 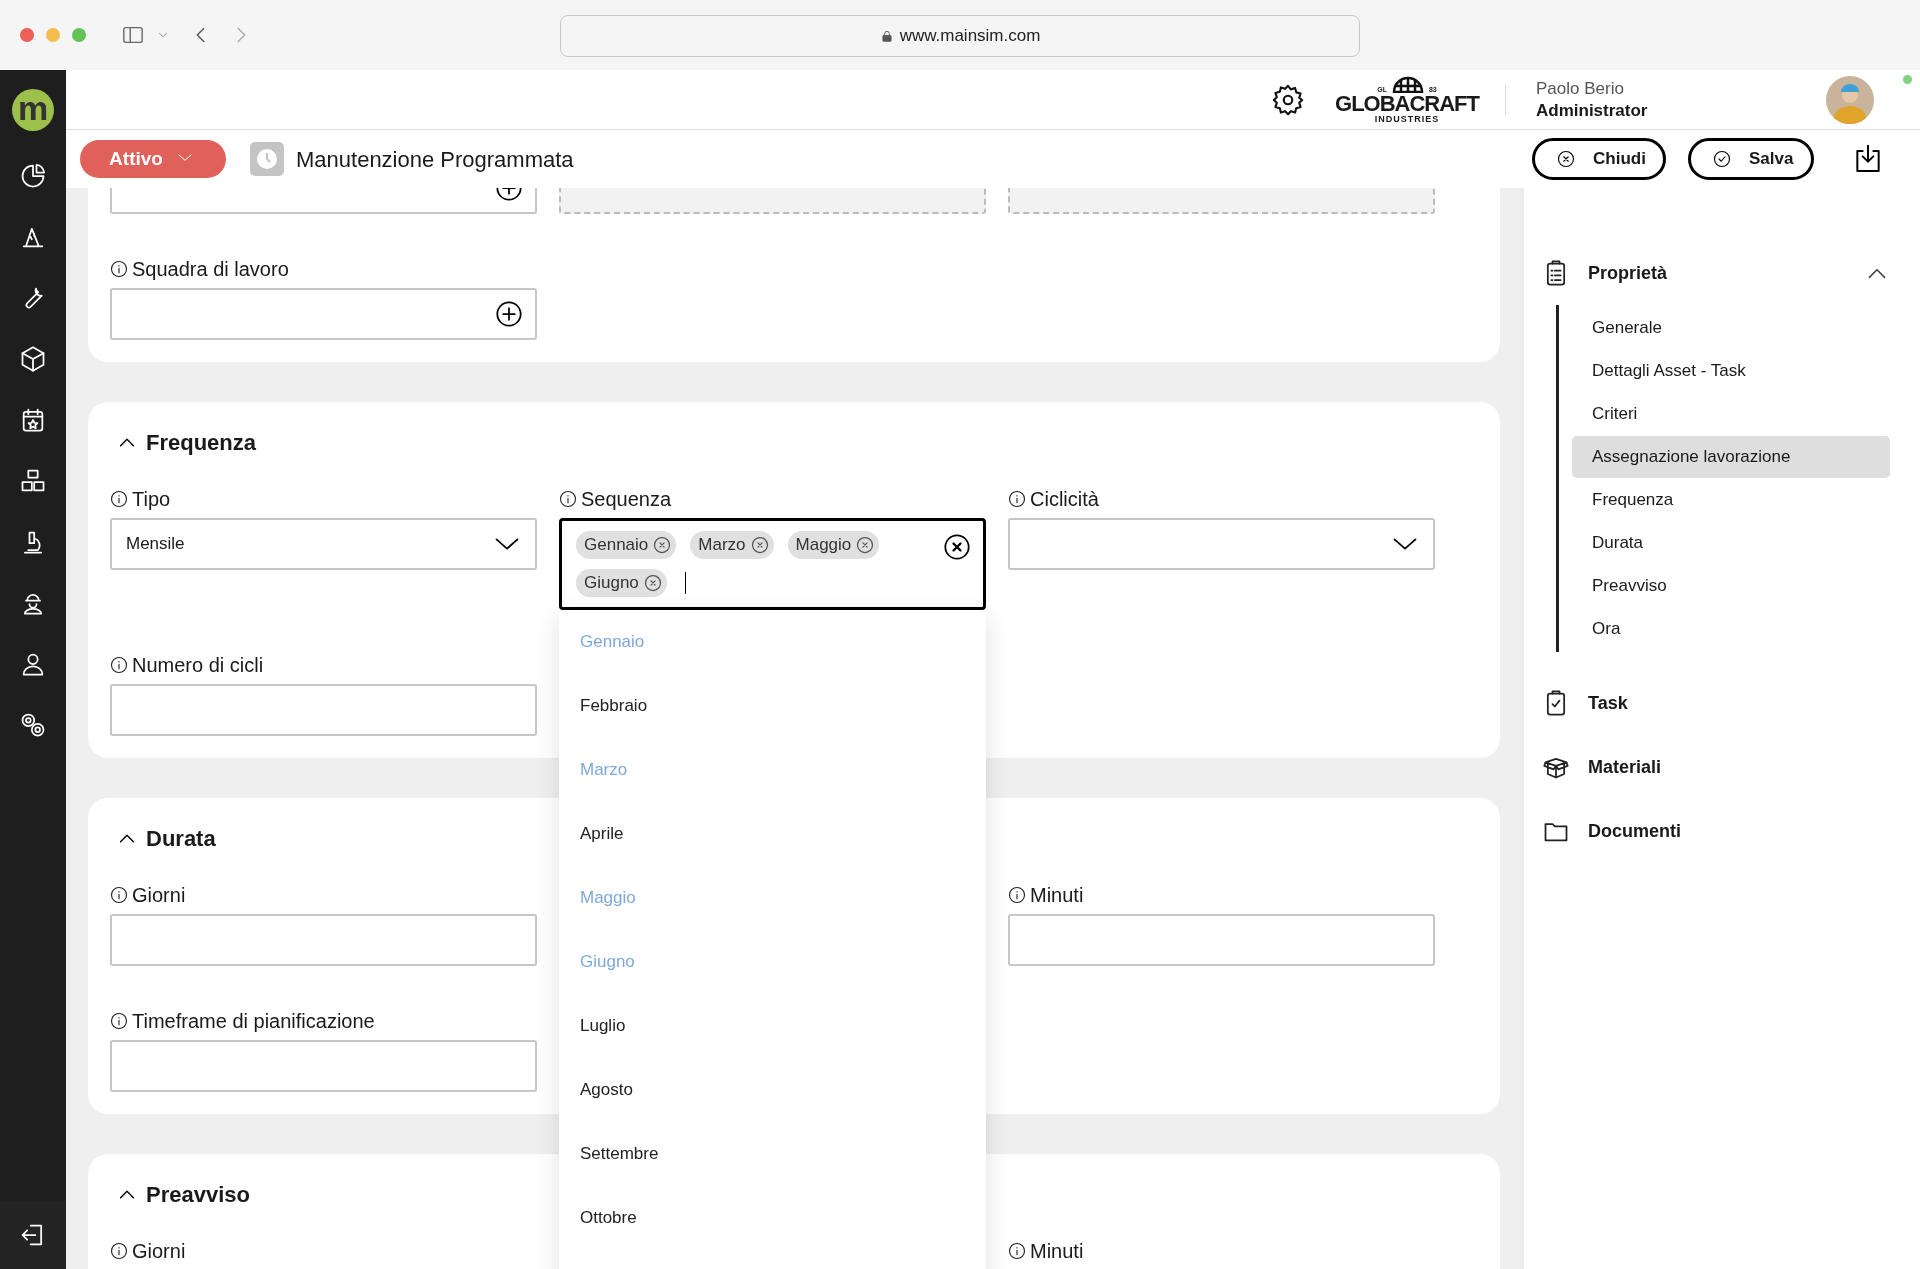 I want to click on address-bar: www.mainsim.com, so click(x=960, y=36).